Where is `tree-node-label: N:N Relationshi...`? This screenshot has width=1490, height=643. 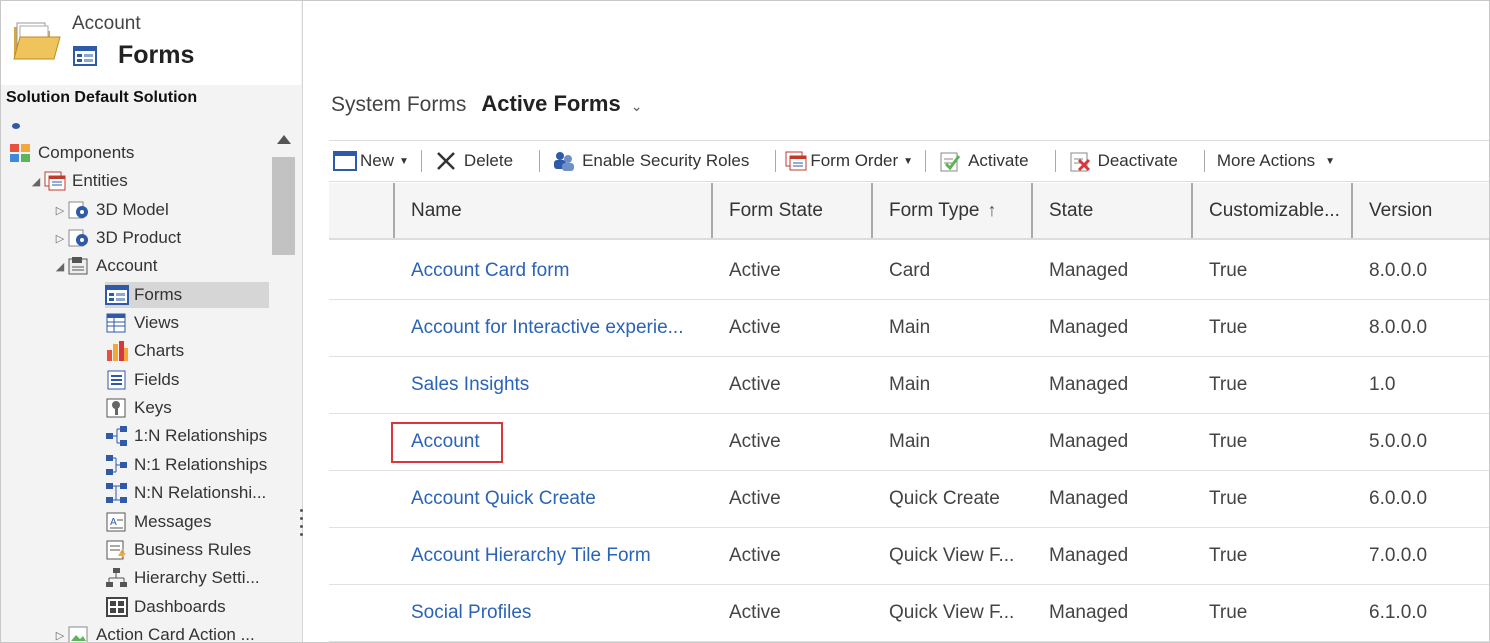 tree-node-label: N:N Relationshi... is located at coordinates (200, 492).